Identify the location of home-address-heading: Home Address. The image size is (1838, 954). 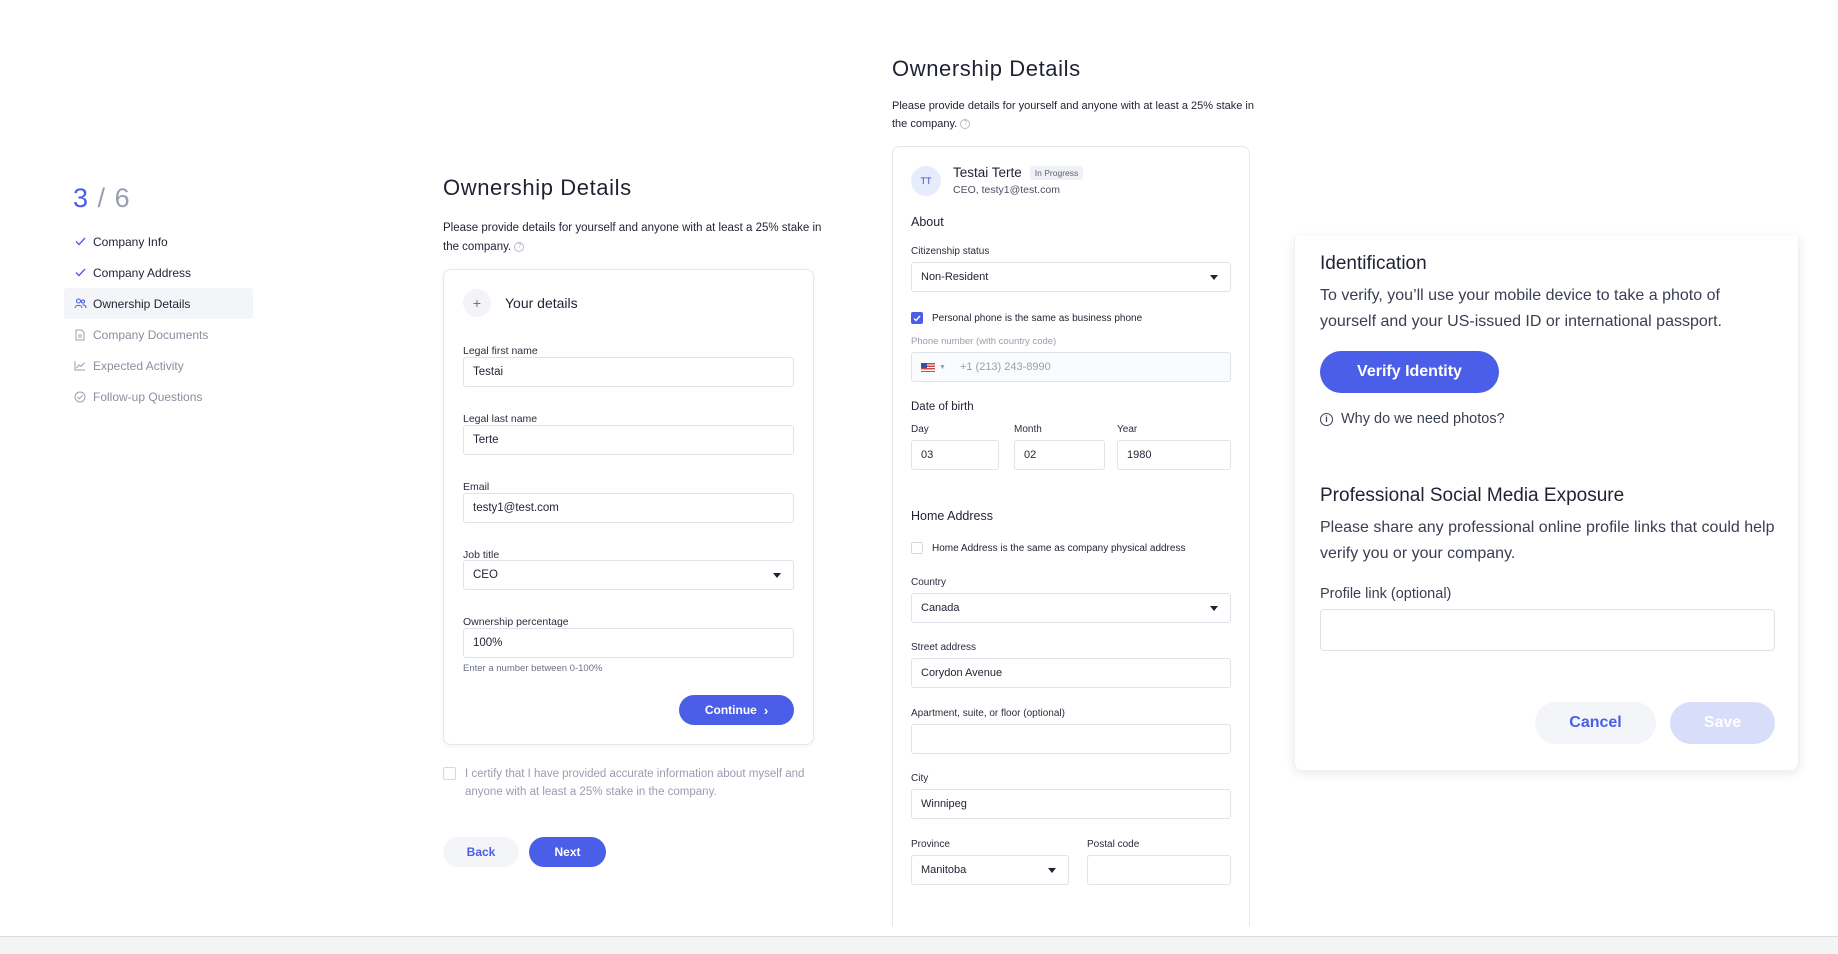
(952, 516).